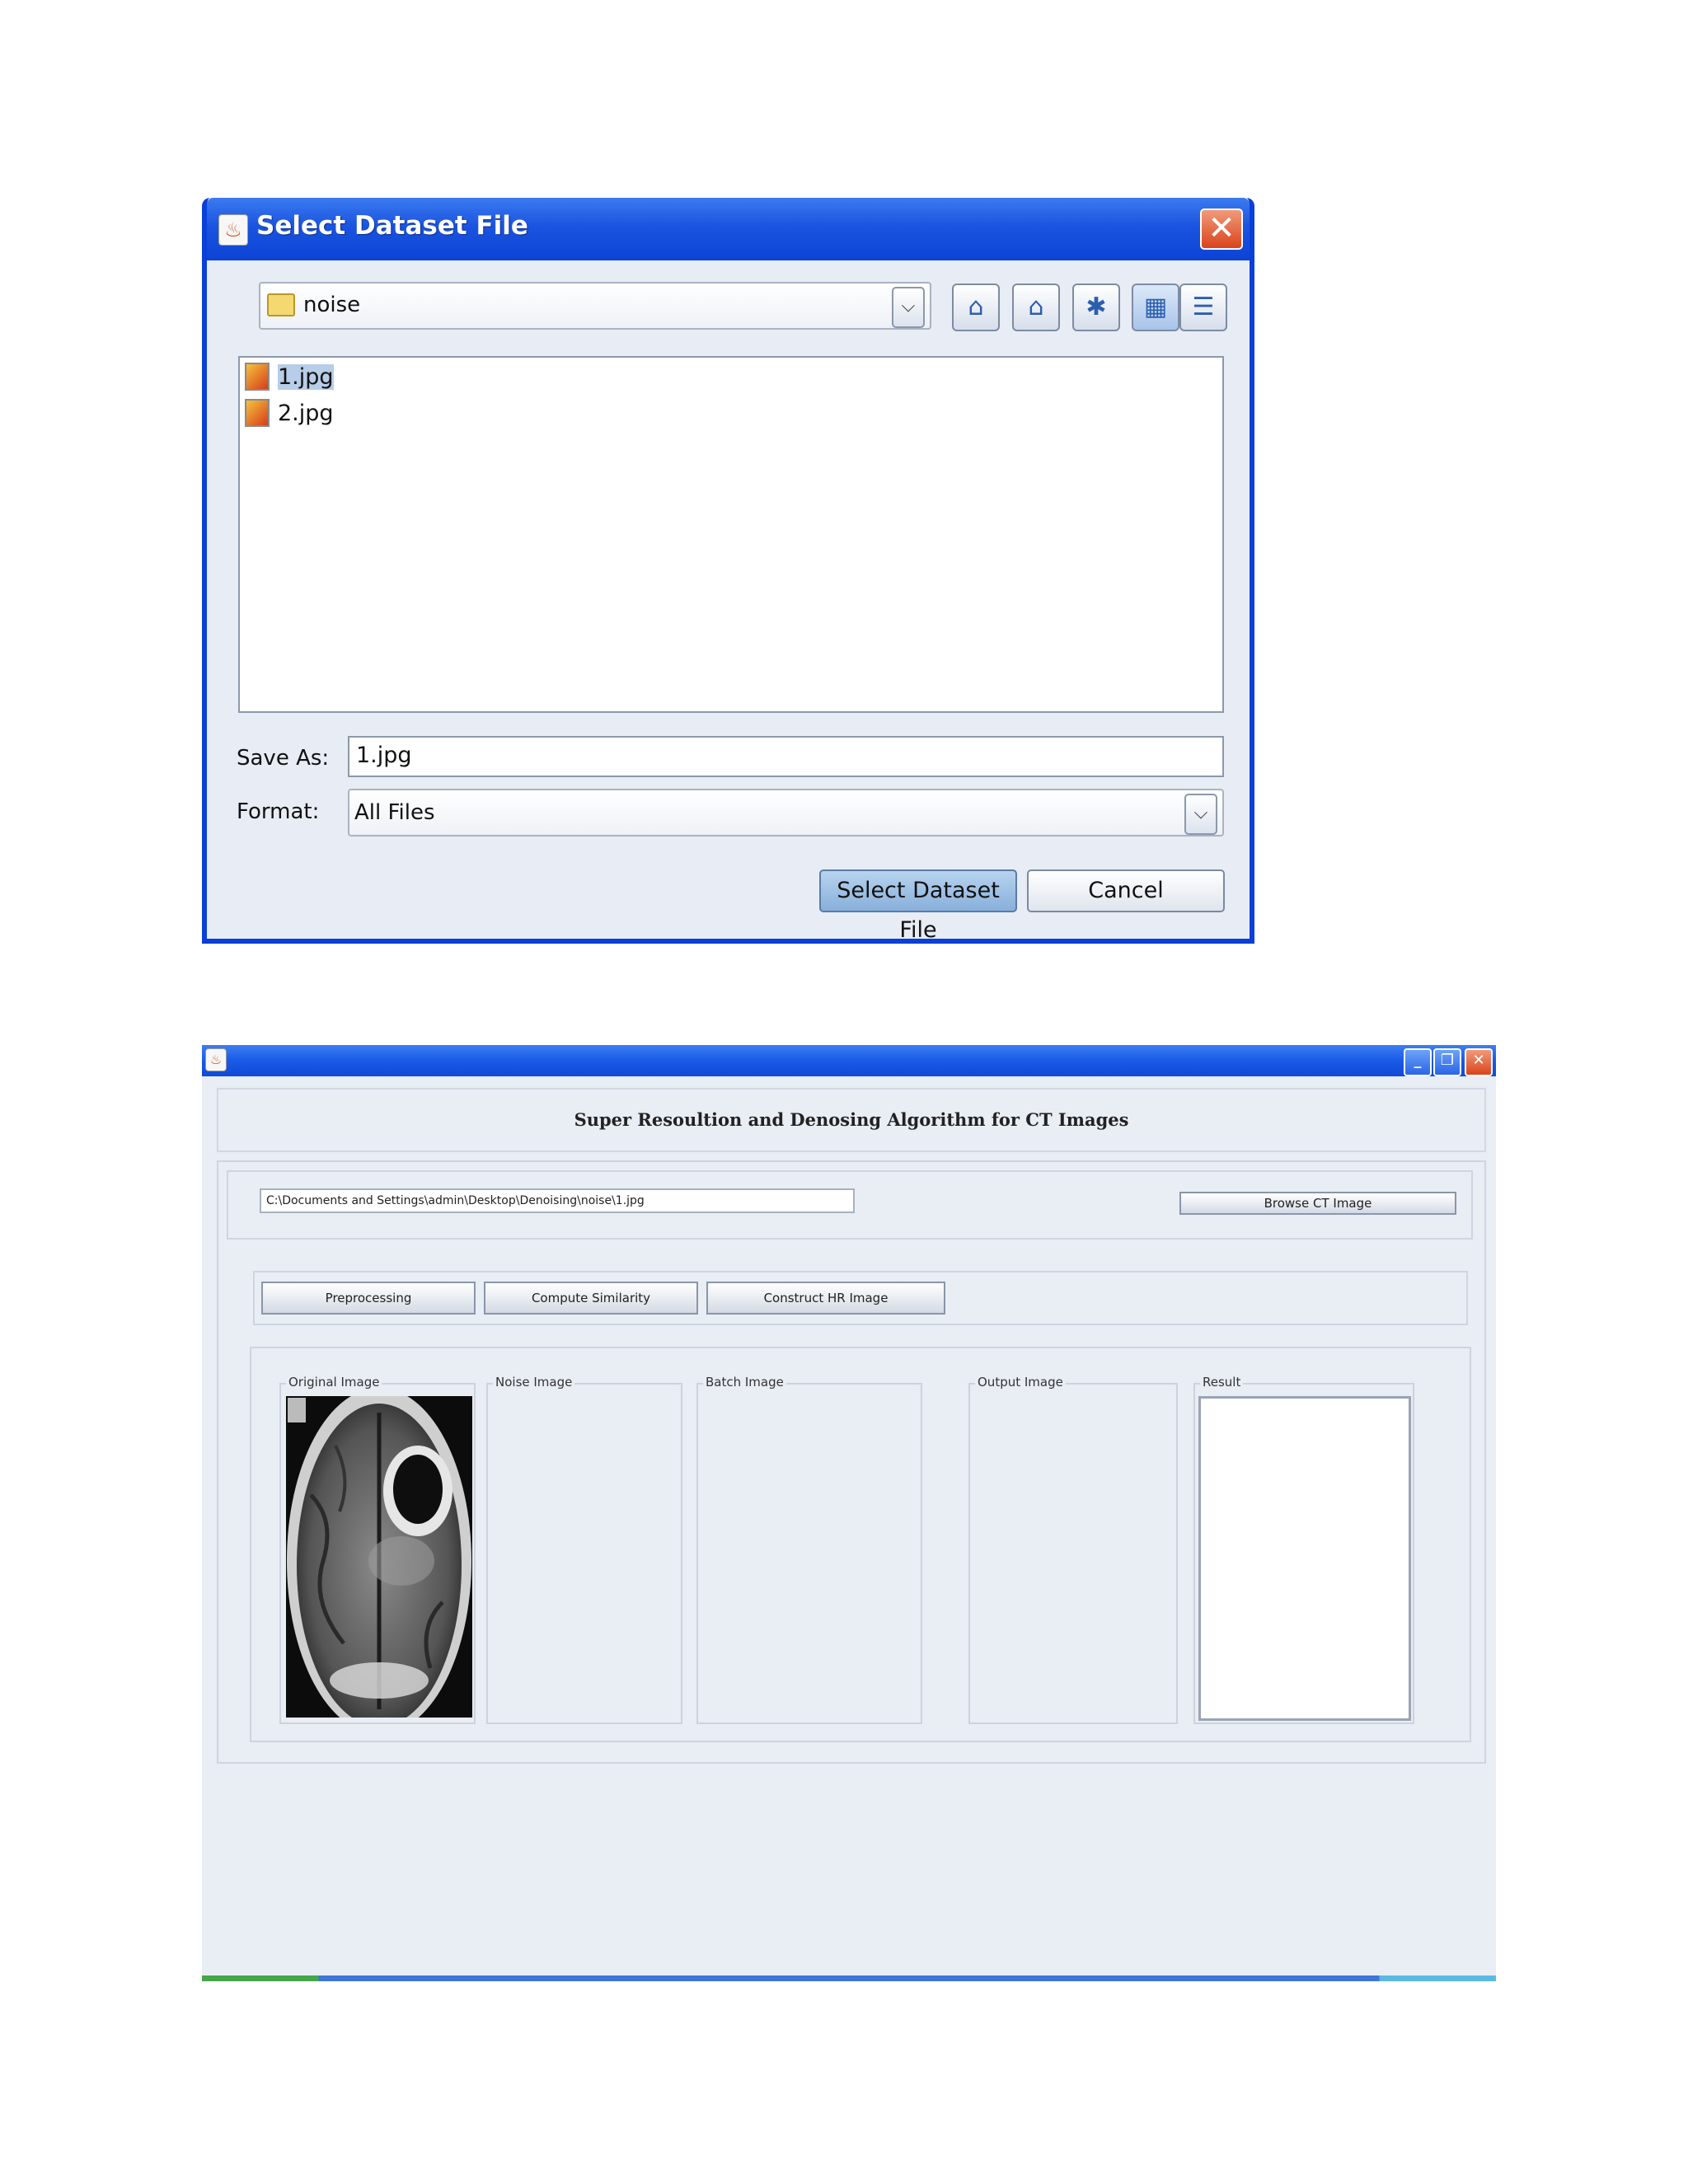 This screenshot has height=2184, width=1688. I want to click on dialog-title-bar: ♨ Select Dataset File, so click(728, 229).